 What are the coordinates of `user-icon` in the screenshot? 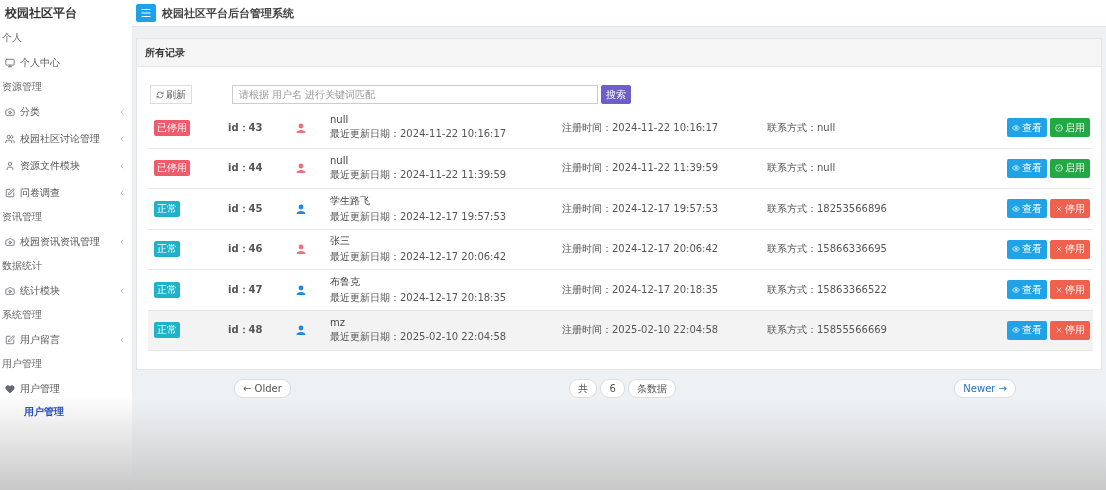 It's located at (10, 165).